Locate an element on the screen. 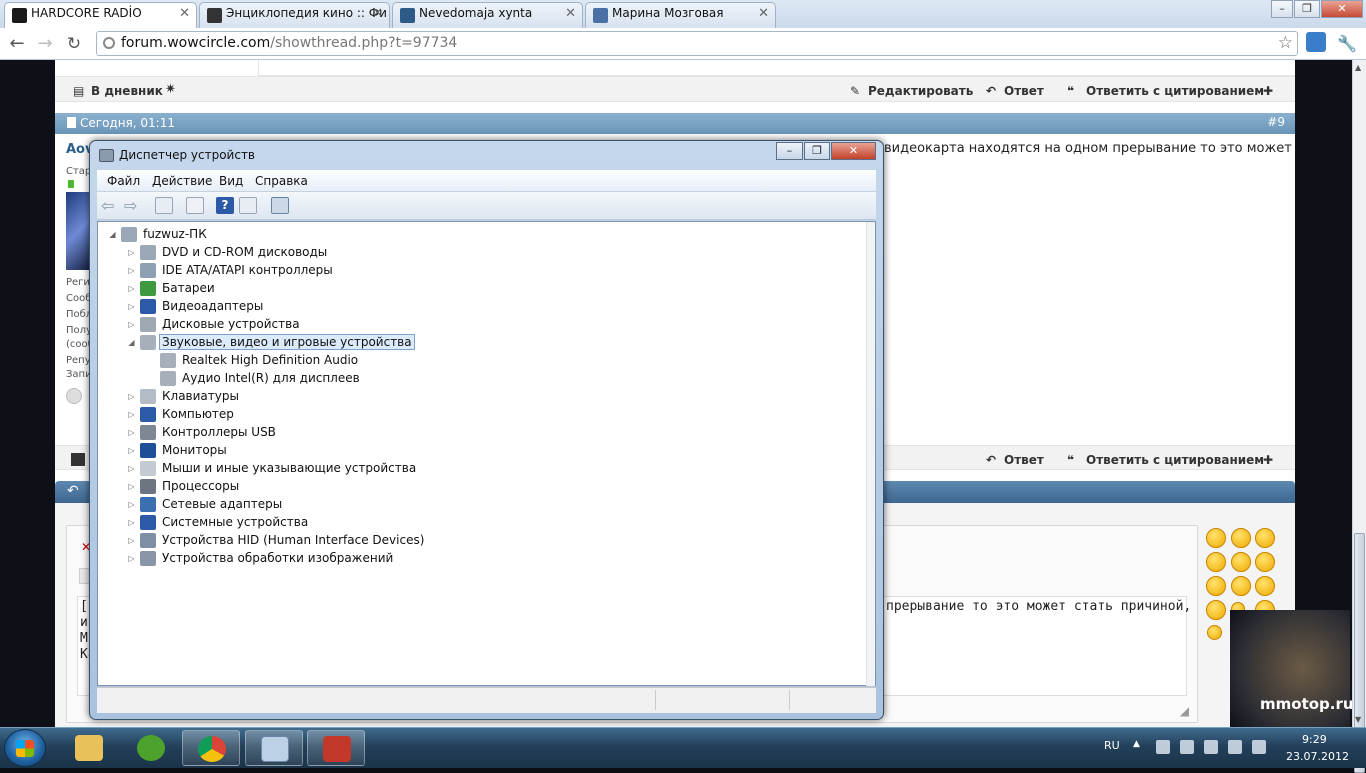  language-indicator: RU is located at coordinates (1112, 745).